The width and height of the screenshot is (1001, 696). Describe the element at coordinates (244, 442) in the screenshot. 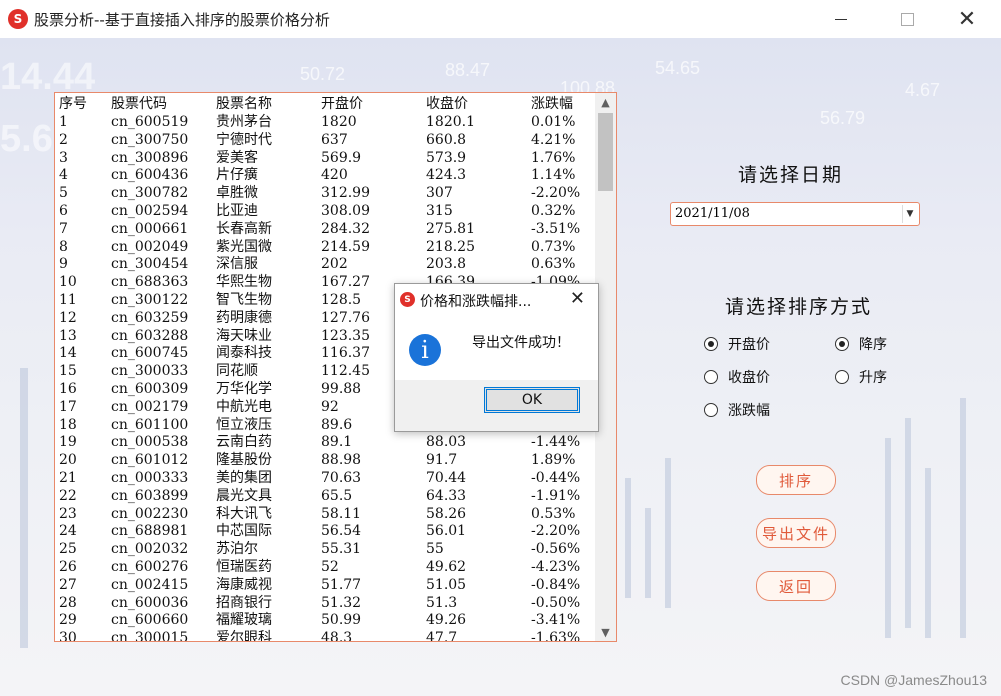

I see `table-cell: 云南白药` at that location.